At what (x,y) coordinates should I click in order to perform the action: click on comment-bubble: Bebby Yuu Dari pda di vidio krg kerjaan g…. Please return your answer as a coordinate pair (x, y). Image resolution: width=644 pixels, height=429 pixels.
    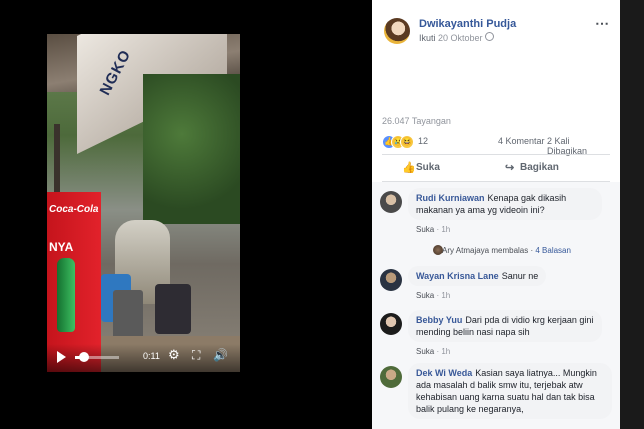
    Looking at the image, I should click on (505, 326).